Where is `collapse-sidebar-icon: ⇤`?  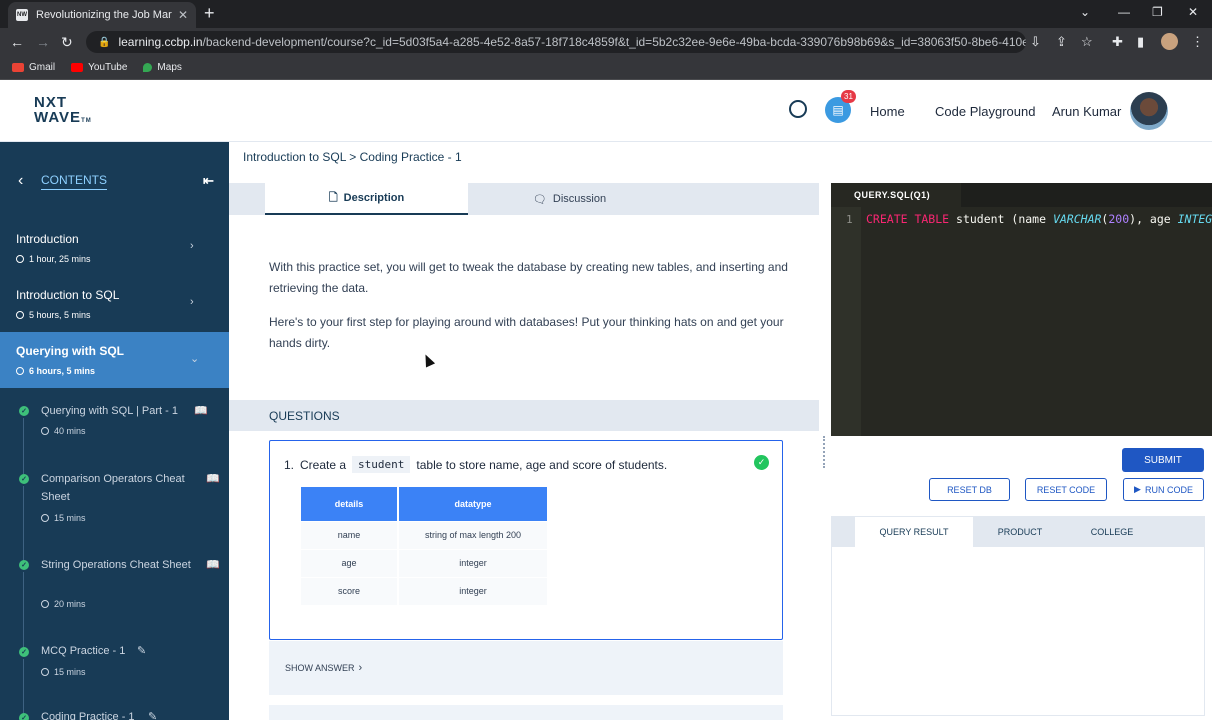 collapse-sidebar-icon: ⇤ is located at coordinates (208, 181).